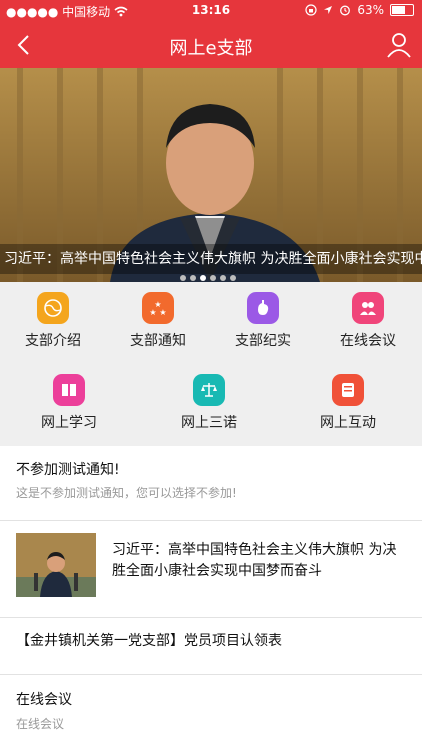  I want to click on news-card: 习近平：高举中国特色社会主义伟大旗帜 为决胜全面小康社会实现中国梦而奋斗, so click(211, 569).